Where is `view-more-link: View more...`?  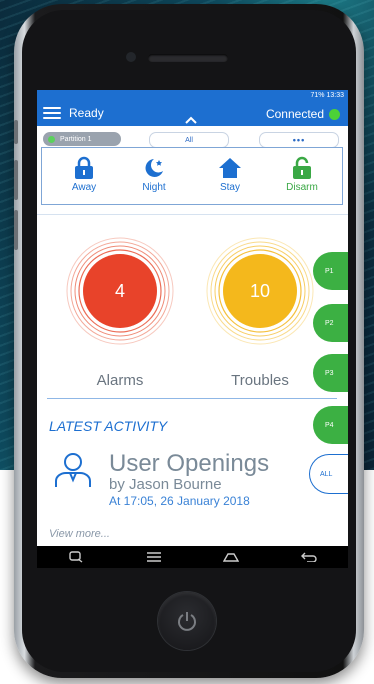
view-more-link: View more... is located at coordinates (79, 534).